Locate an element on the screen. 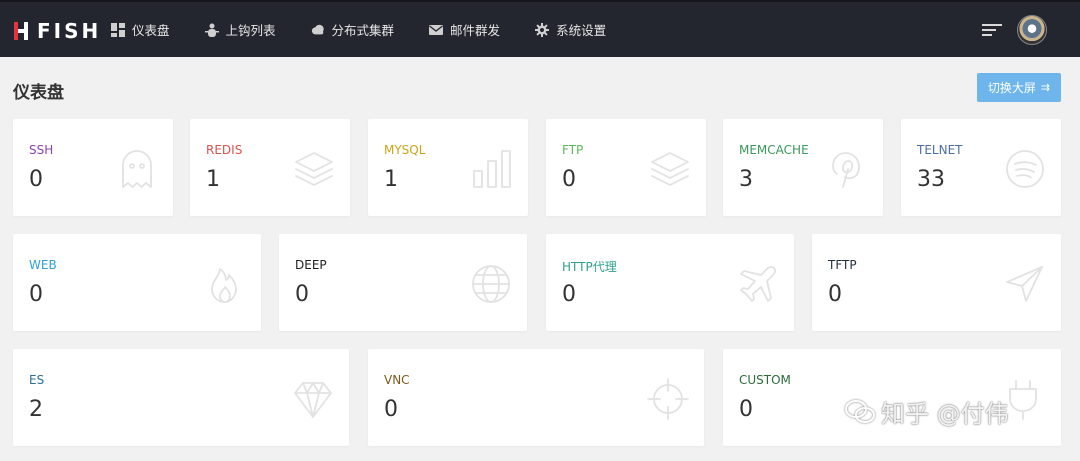 The image size is (1080, 461). card-label: TFTP is located at coordinates (842, 265).